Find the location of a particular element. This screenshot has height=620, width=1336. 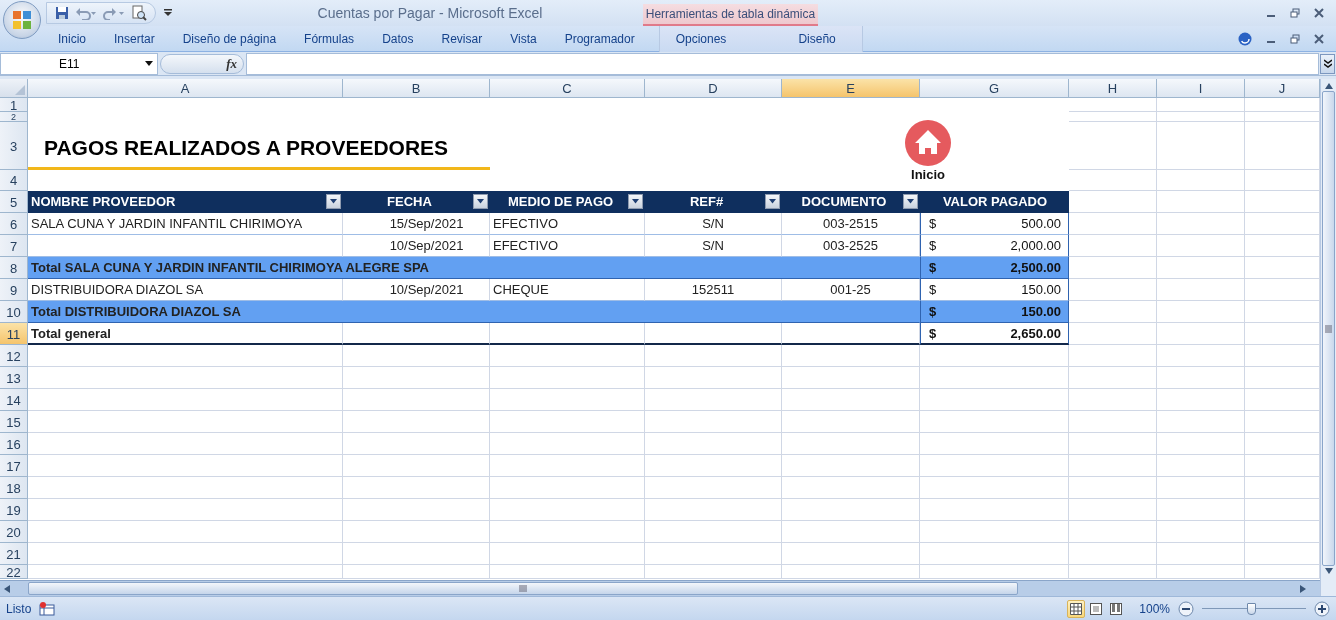

insert-function-button: fx is located at coordinates (202, 63).